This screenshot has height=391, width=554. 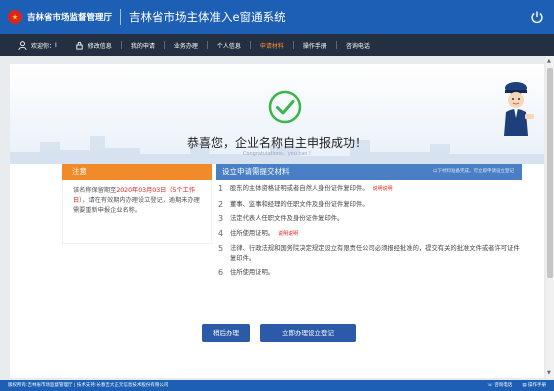 What do you see at coordinates (43, 46) in the screenshot?
I see `welcome-label: 欢迎你：` at bounding box center [43, 46].